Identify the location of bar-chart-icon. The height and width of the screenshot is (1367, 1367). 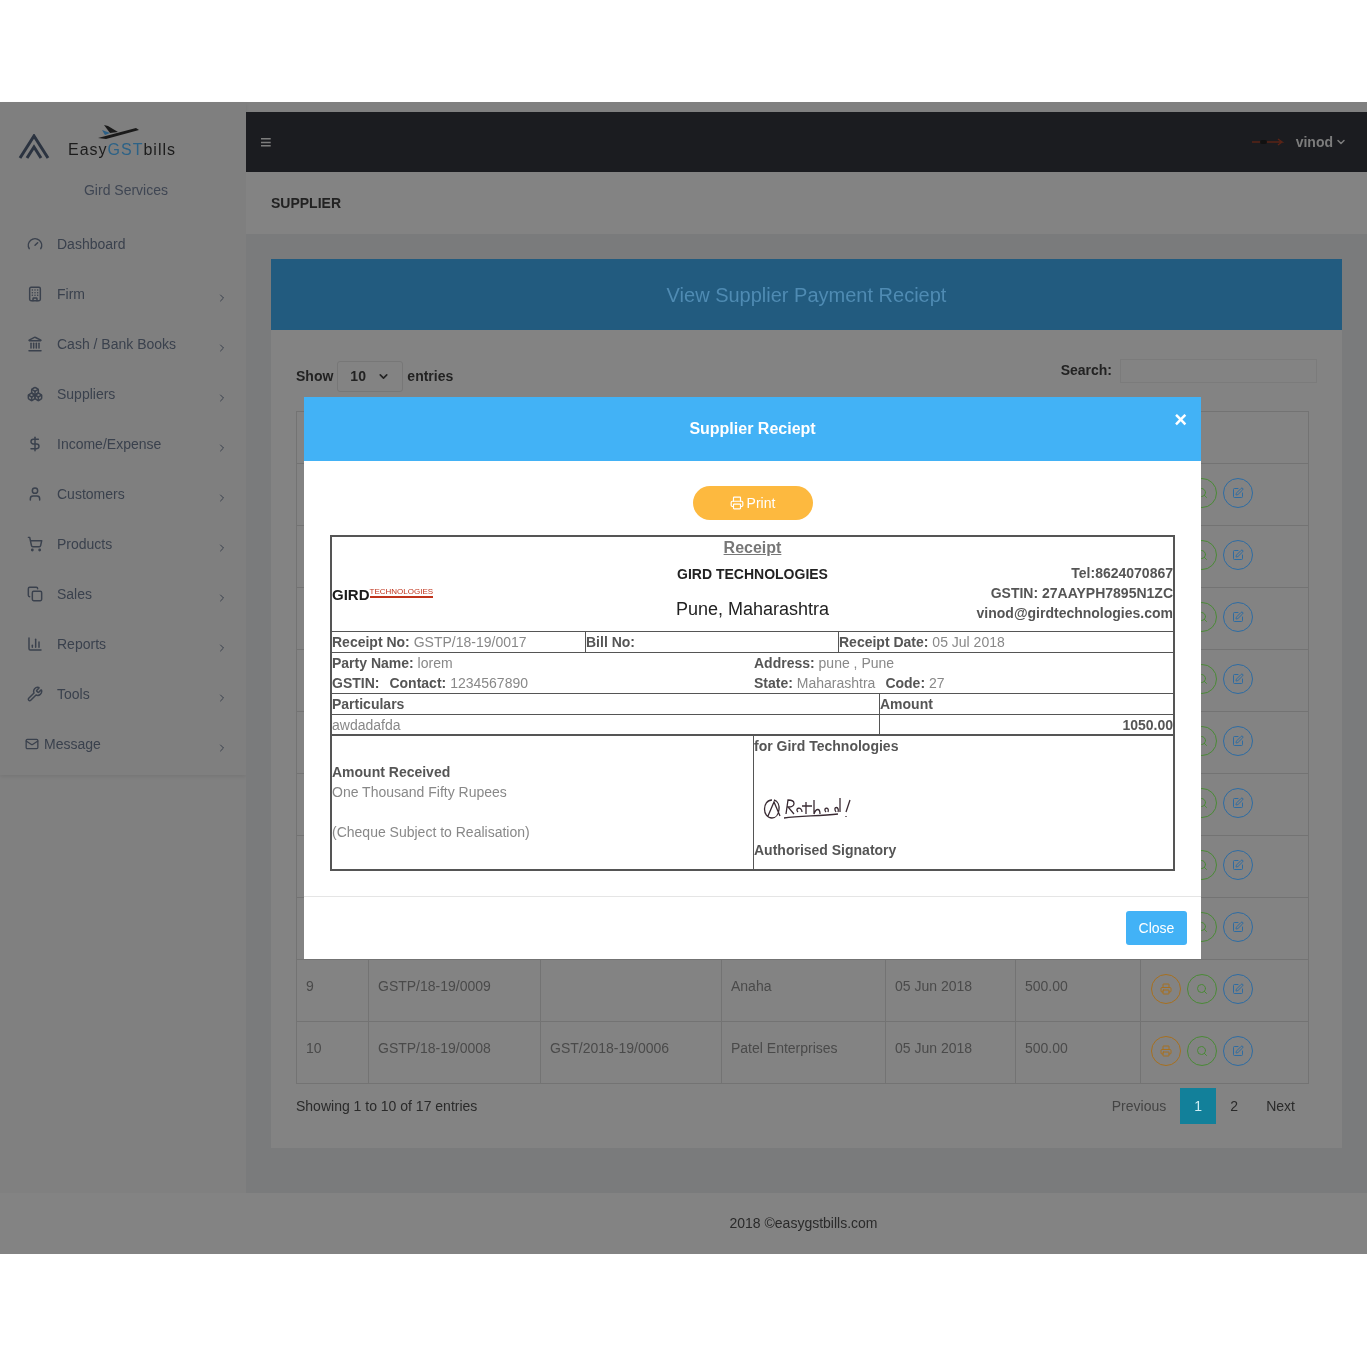
(35, 644).